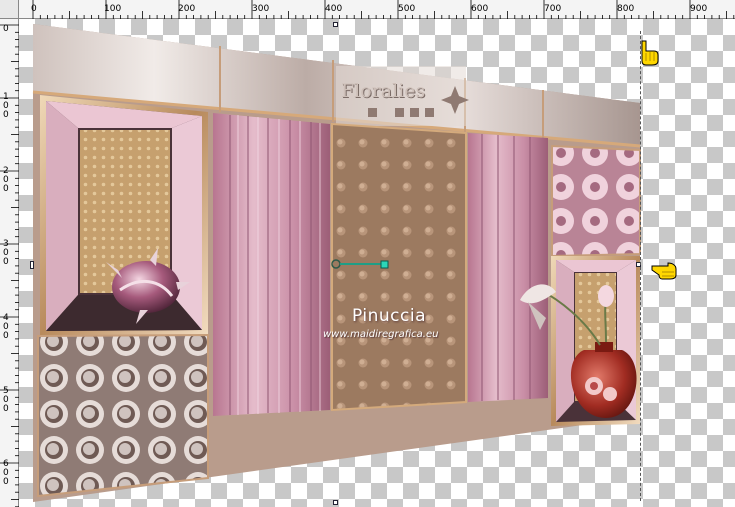 Image resolution: width=735 pixels, height=507 pixels. Describe the element at coordinates (34, 9) in the screenshot. I see `ruler-label-0: 0` at that location.